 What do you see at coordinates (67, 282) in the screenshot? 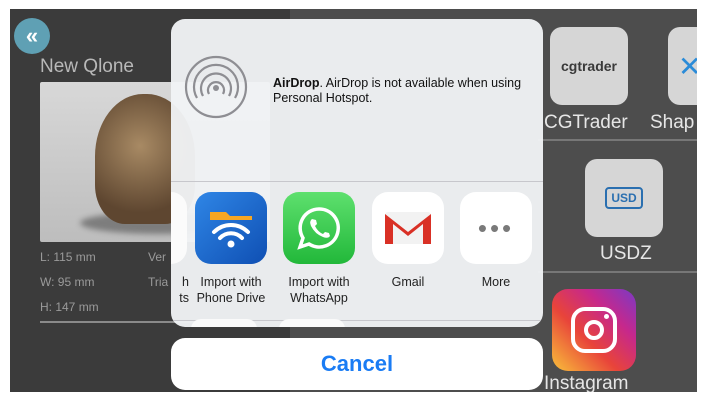
I see `width-stat: W: 95 mm` at bounding box center [67, 282].